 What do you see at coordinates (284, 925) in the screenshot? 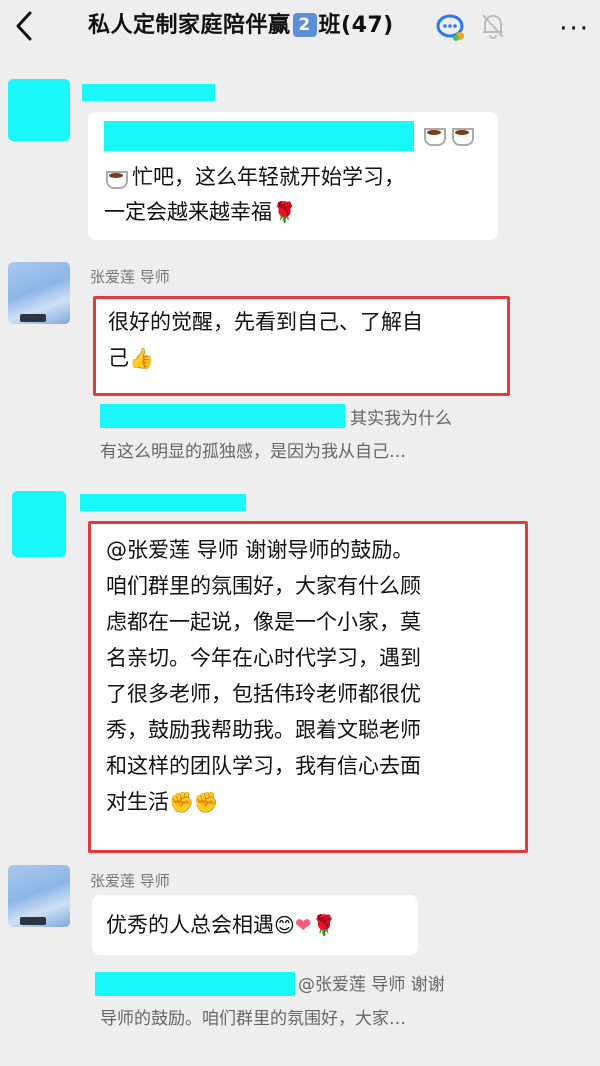
I see `smiley-emoji: 😊` at bounding box center [284, 925].